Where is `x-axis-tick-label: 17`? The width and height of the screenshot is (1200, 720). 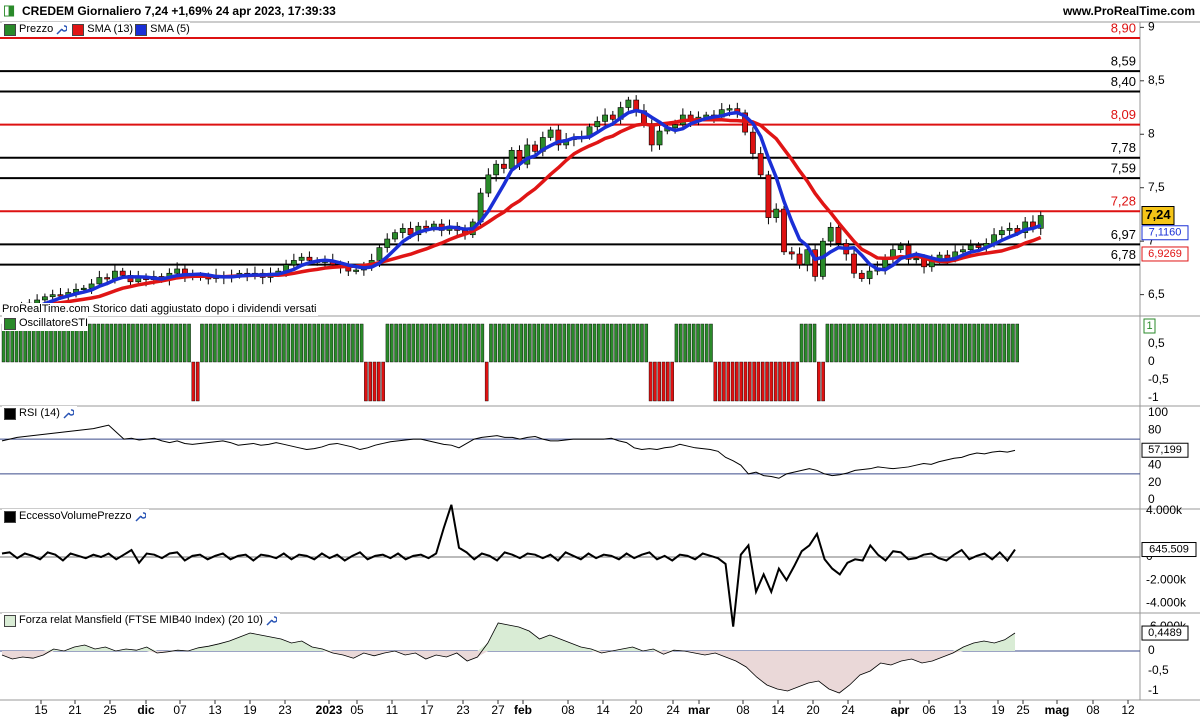 x-axis-tick-label: 17 is located at coordinates (427, 710).